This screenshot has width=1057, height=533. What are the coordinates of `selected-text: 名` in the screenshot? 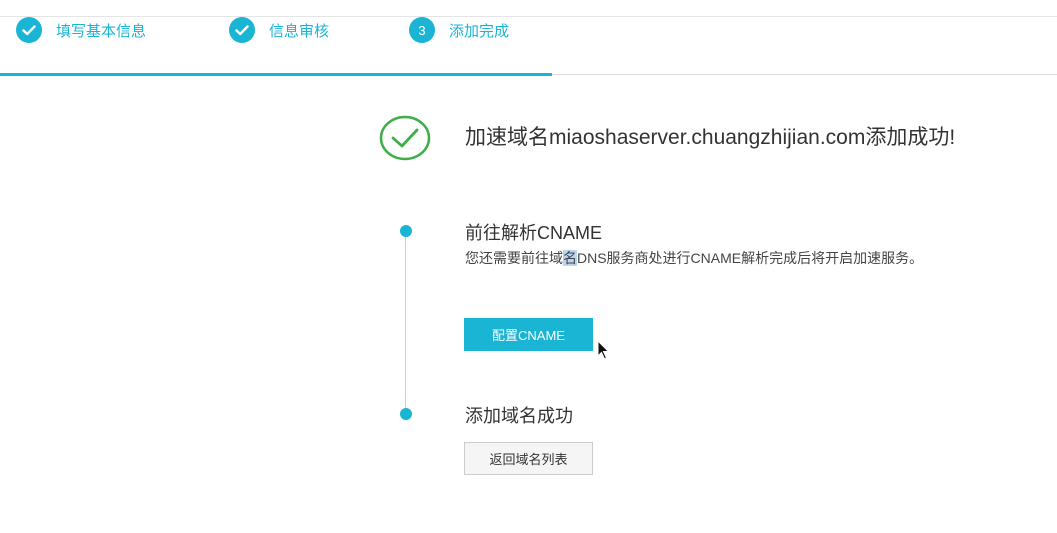 It's located at (570, 258).